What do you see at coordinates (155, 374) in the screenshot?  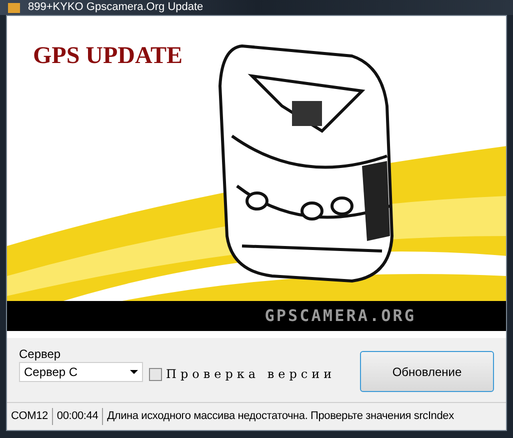 I see `version-checkbox` at bounding box center [155, 374].